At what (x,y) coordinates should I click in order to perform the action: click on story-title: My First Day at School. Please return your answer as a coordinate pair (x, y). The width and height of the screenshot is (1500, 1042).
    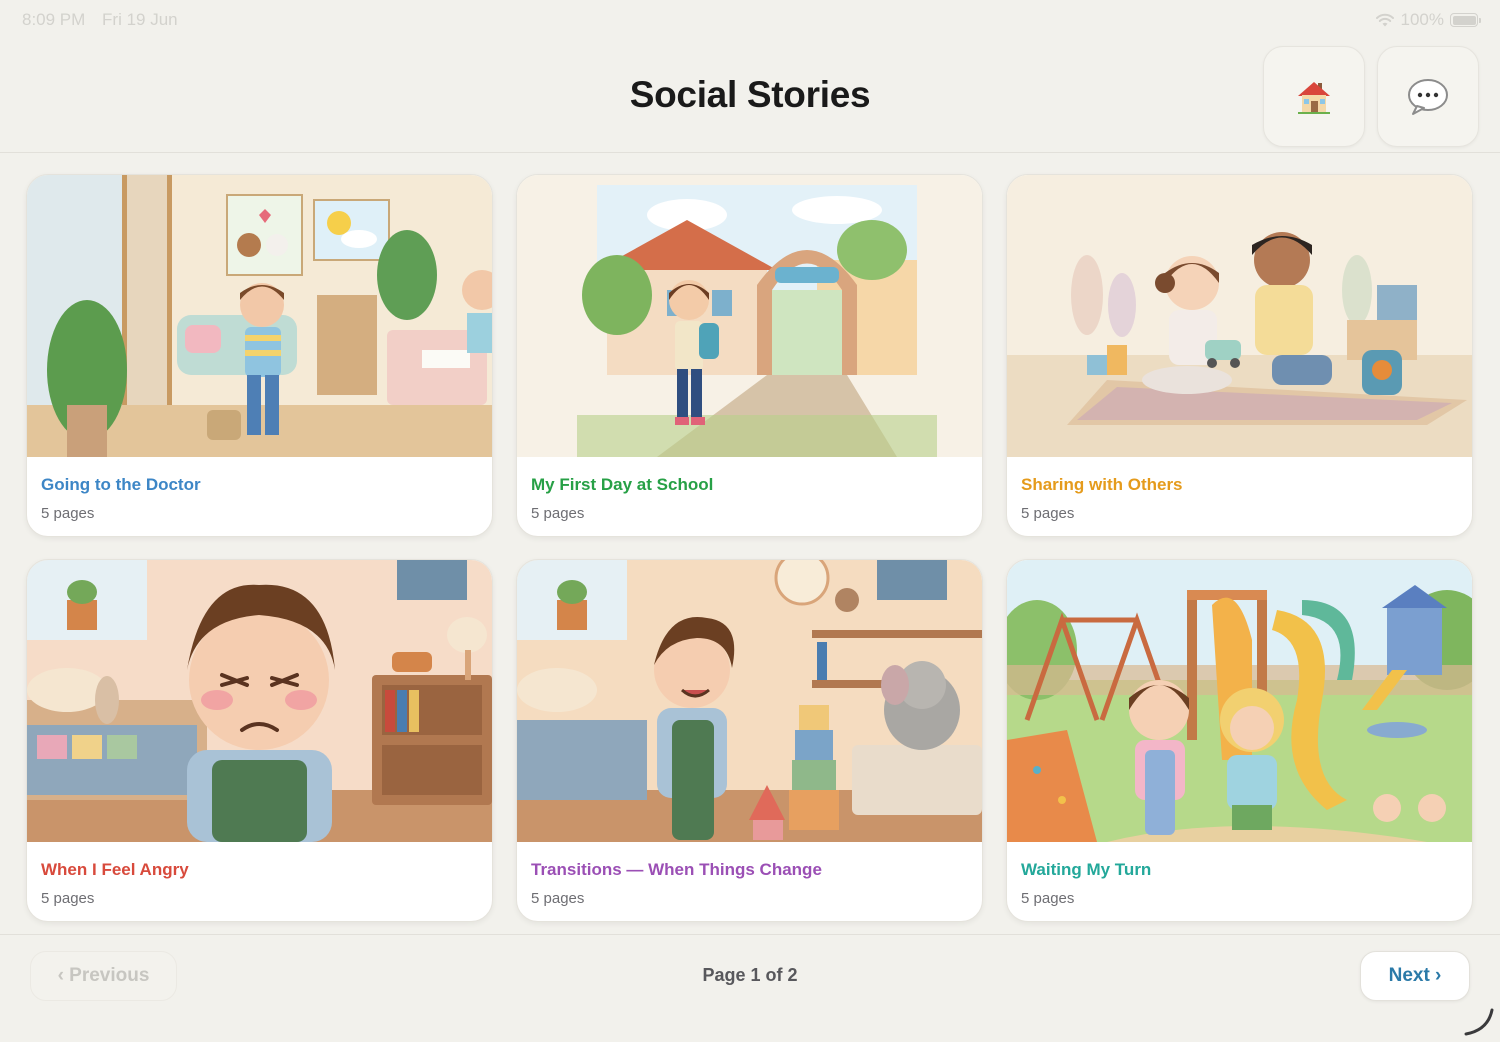
    Looking at the image, I should click on (622, 484).